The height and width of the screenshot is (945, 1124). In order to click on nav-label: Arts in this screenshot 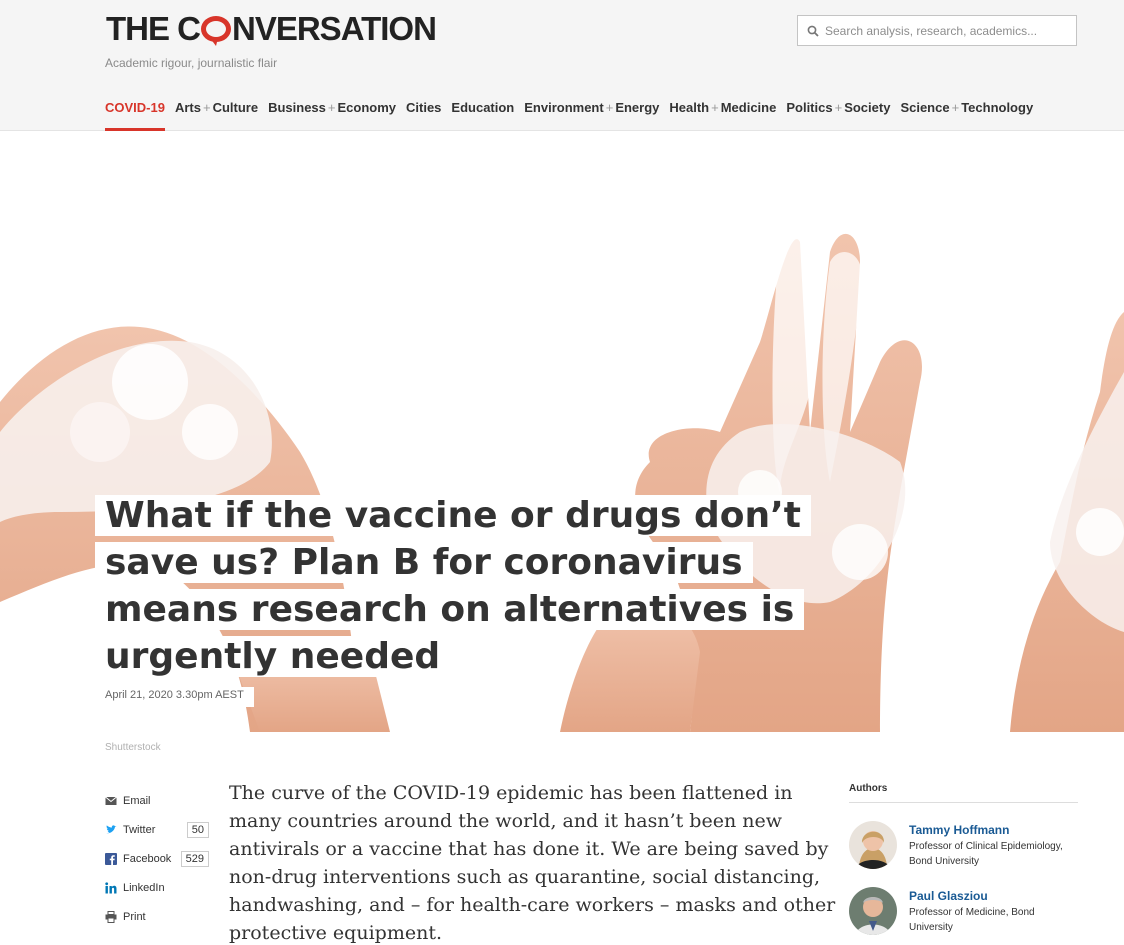, I will do `click(187, 107)`.